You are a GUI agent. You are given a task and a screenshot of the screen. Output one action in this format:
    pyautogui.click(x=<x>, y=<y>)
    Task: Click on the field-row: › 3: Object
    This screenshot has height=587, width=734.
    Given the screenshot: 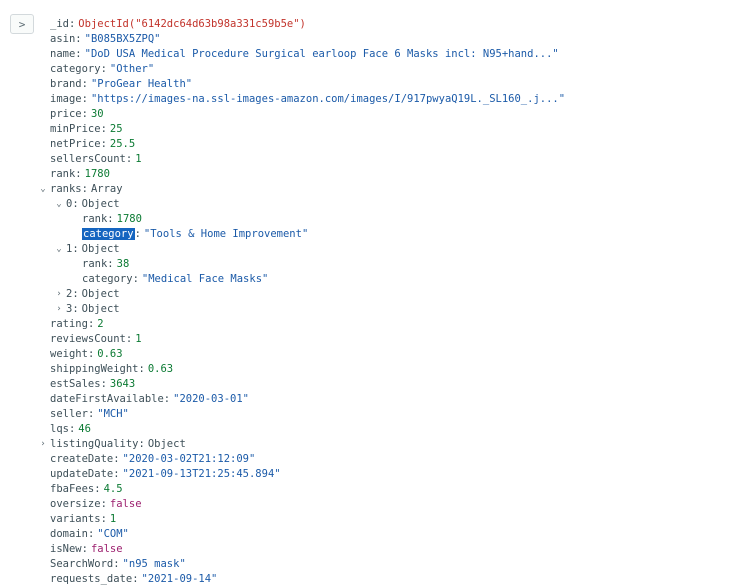 What is the action you would take?
    pyautogui.click(x=367, y=309)
    